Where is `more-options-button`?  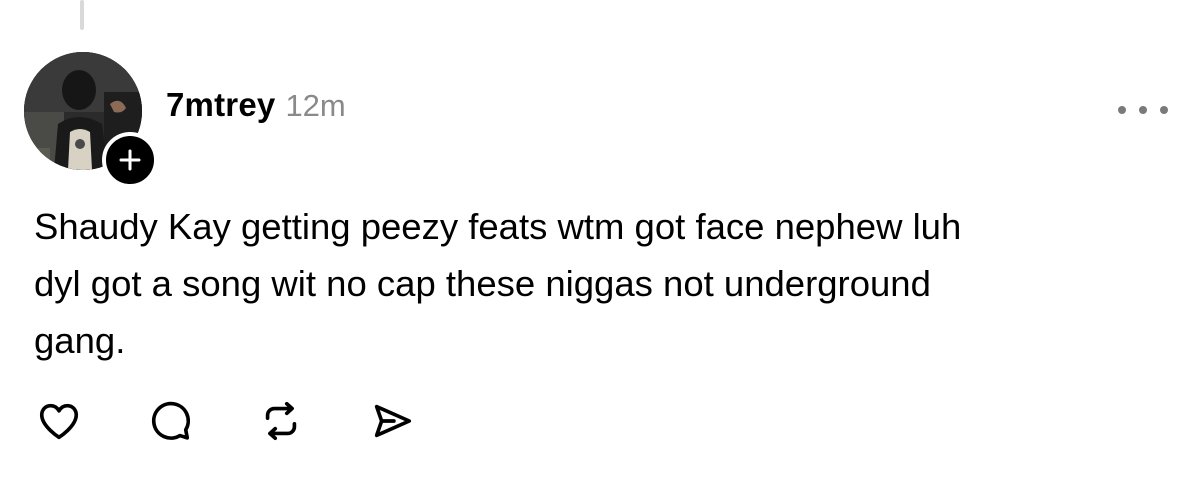
more-options-button is located at coordinates (1143, 110).